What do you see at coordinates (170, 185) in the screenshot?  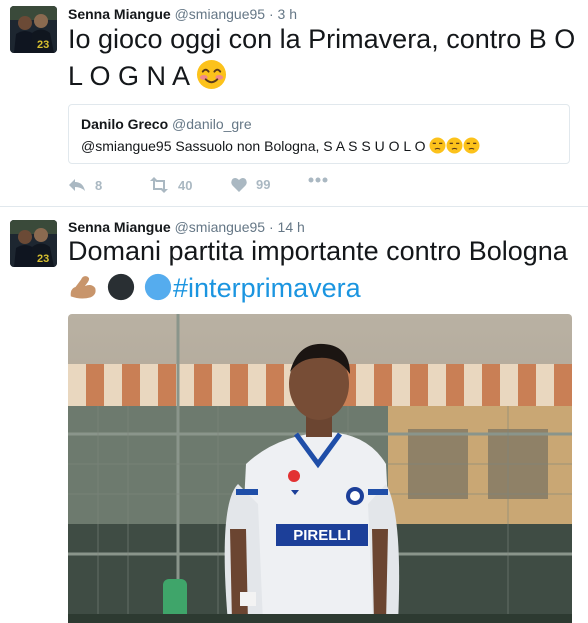 I see `retweet-button: 40` at bounding box center [170, 185].